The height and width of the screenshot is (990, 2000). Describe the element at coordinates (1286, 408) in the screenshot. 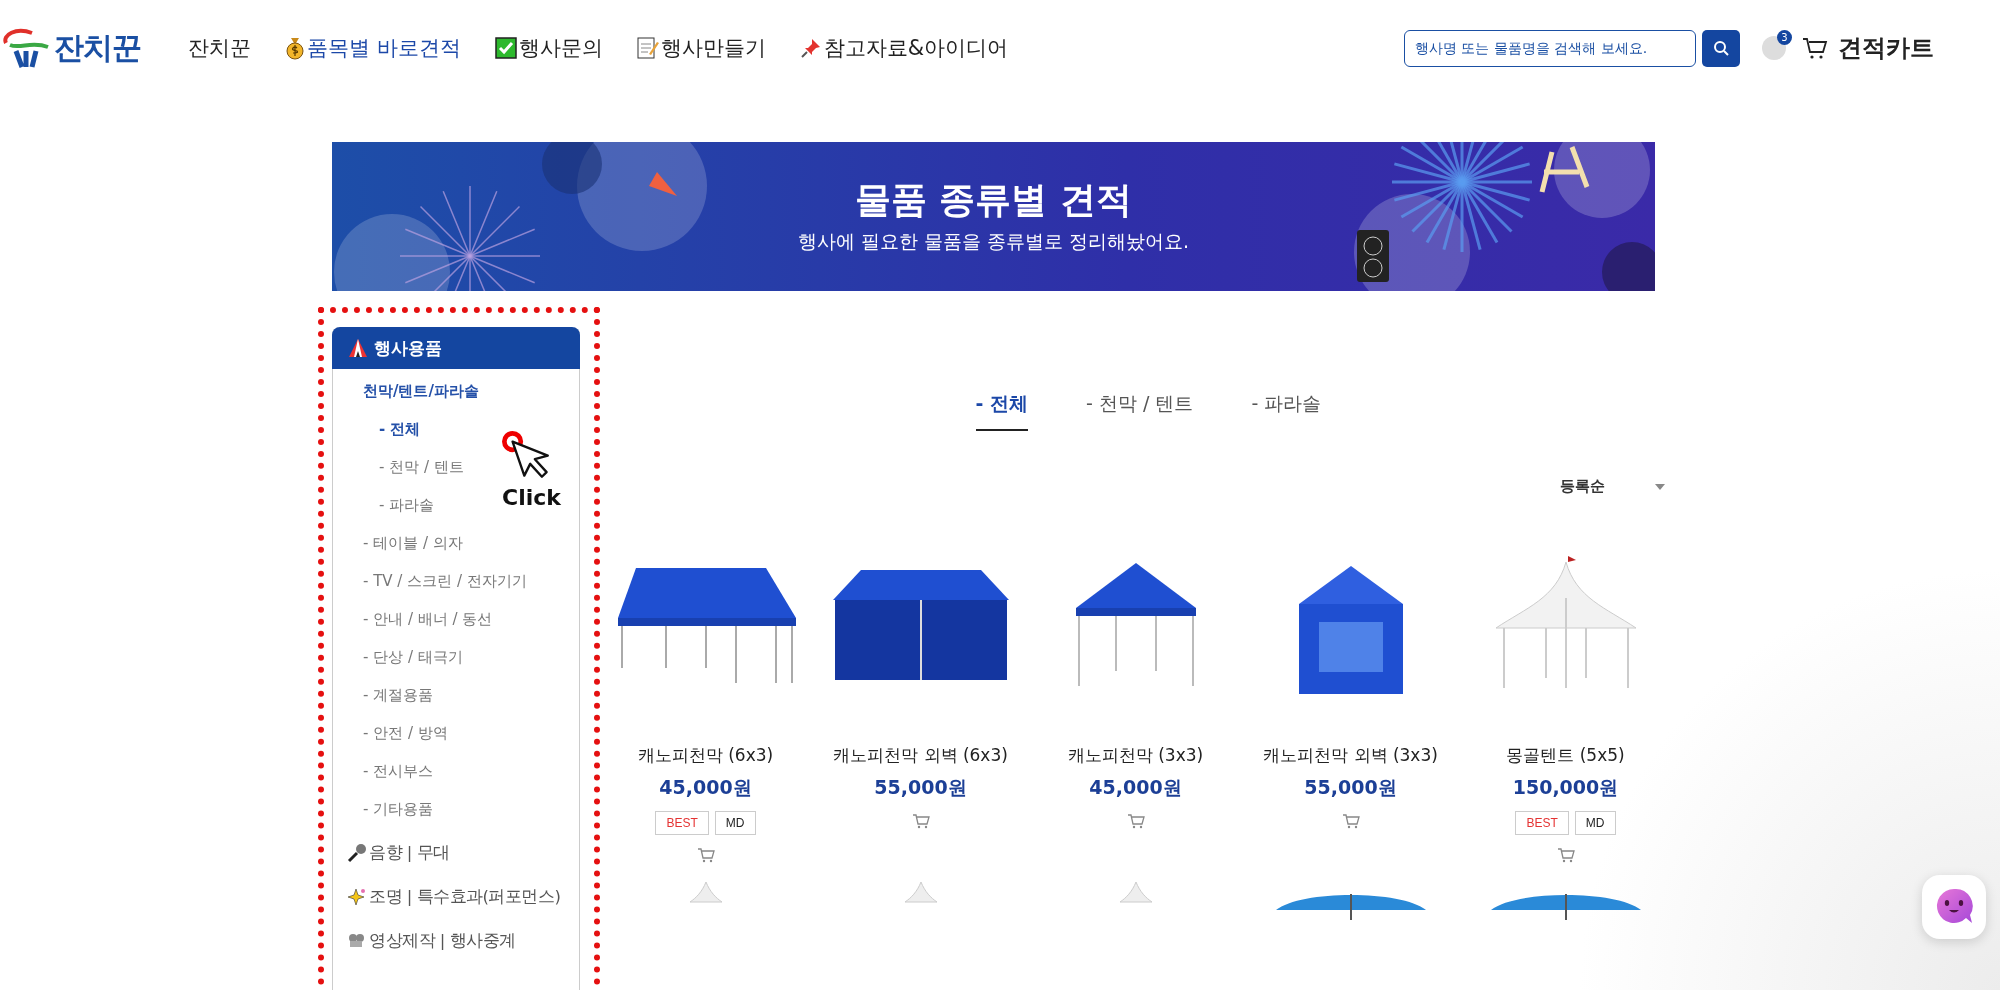

I see `filter-tab: - 파라솔` at that location.